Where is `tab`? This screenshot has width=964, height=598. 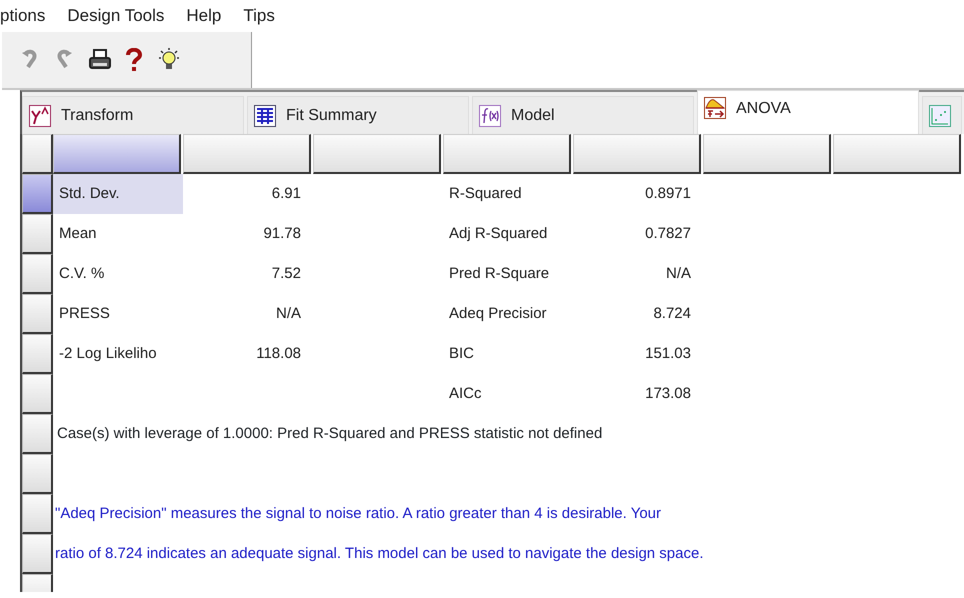 tab is located at coordinates (942, 115).